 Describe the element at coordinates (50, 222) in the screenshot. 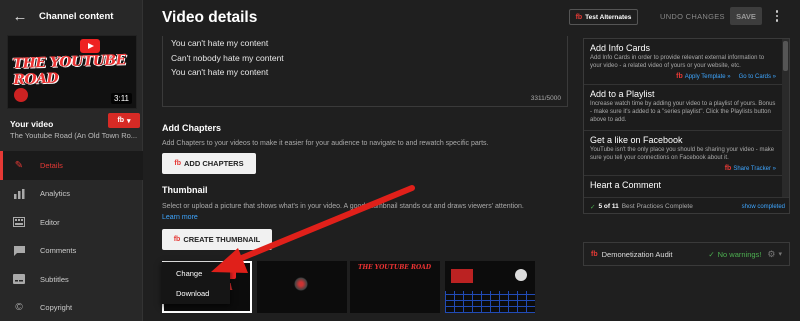

I see `sidebar-item-label: Editor` at that location.